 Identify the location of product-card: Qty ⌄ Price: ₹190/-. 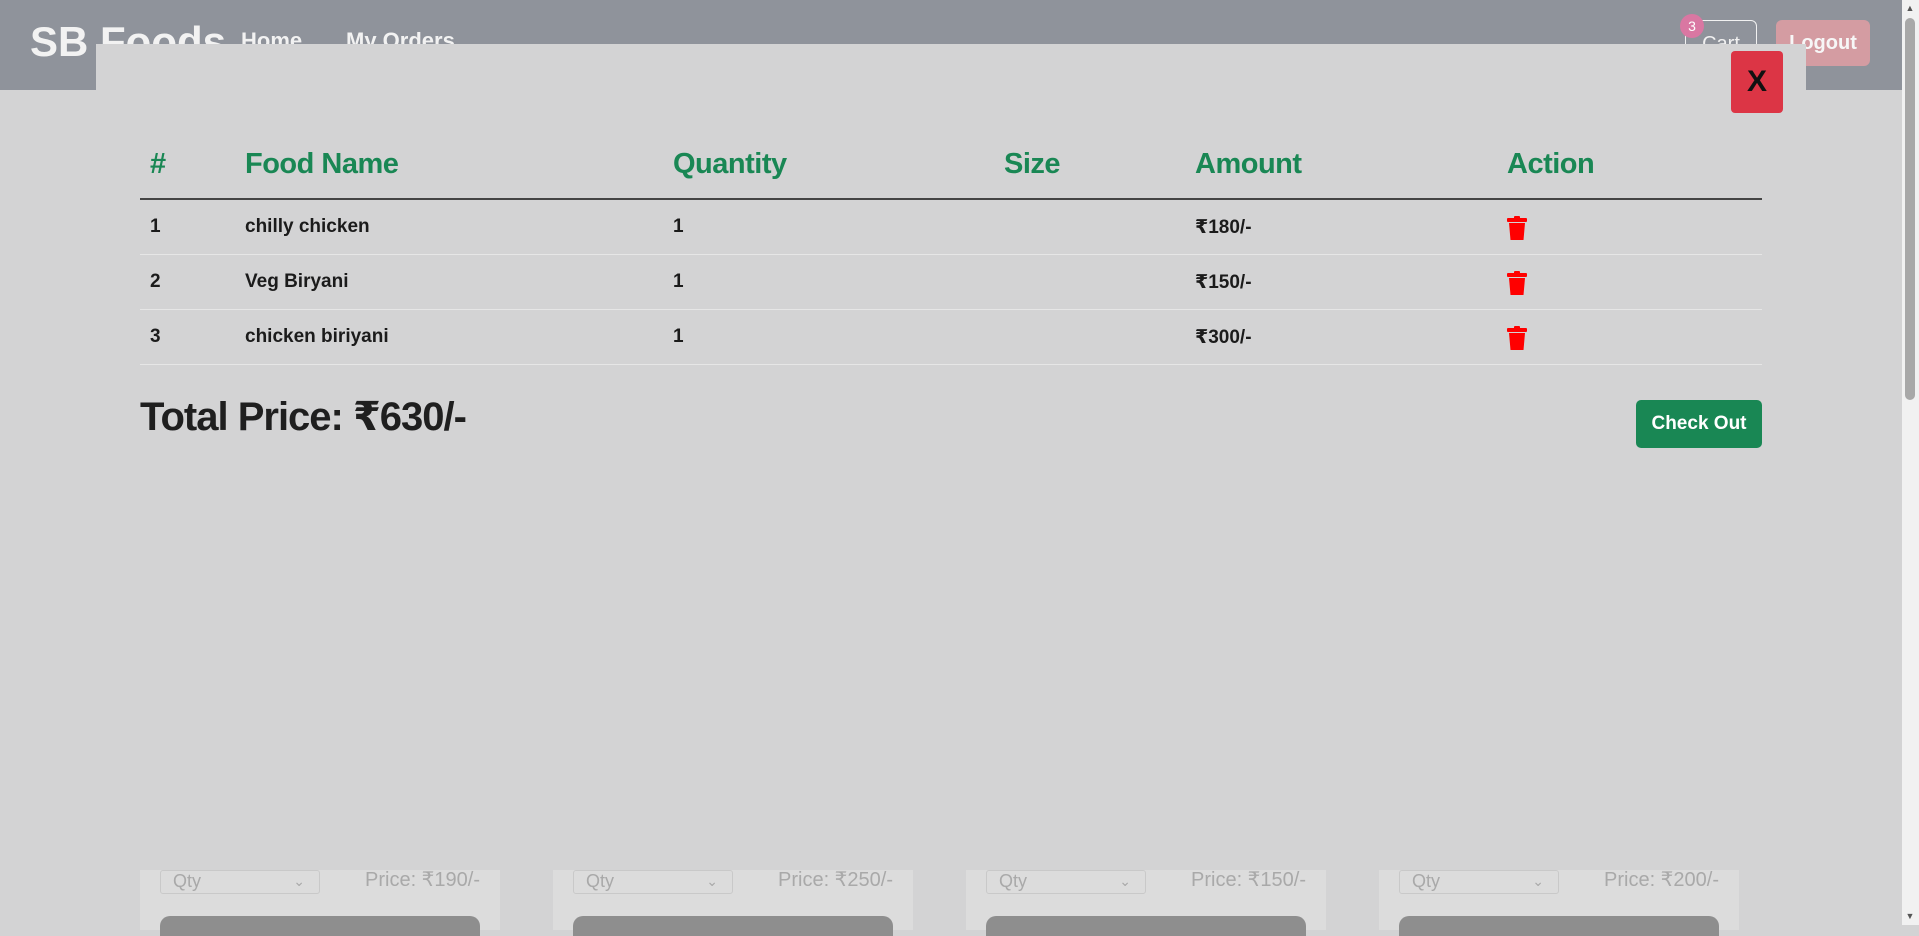
(320, 902).